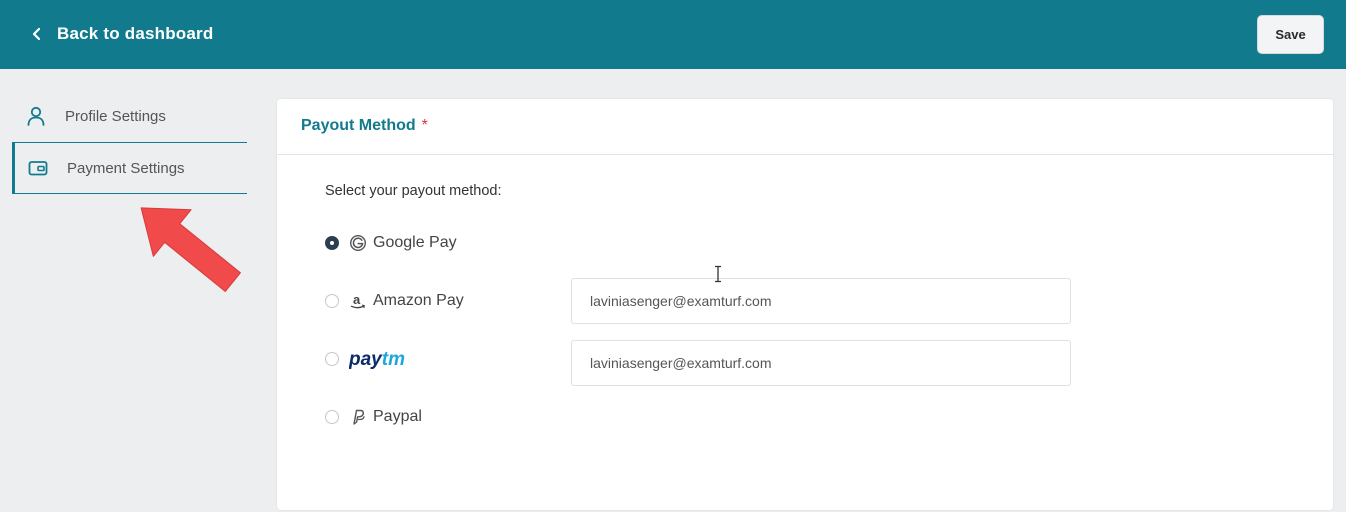 The height and width of the screenshot is (512, 1346). What do you see at coordinates (821, 363) in the screenshot?
I see `paytm-email-field` at bounding box center [821, 363].